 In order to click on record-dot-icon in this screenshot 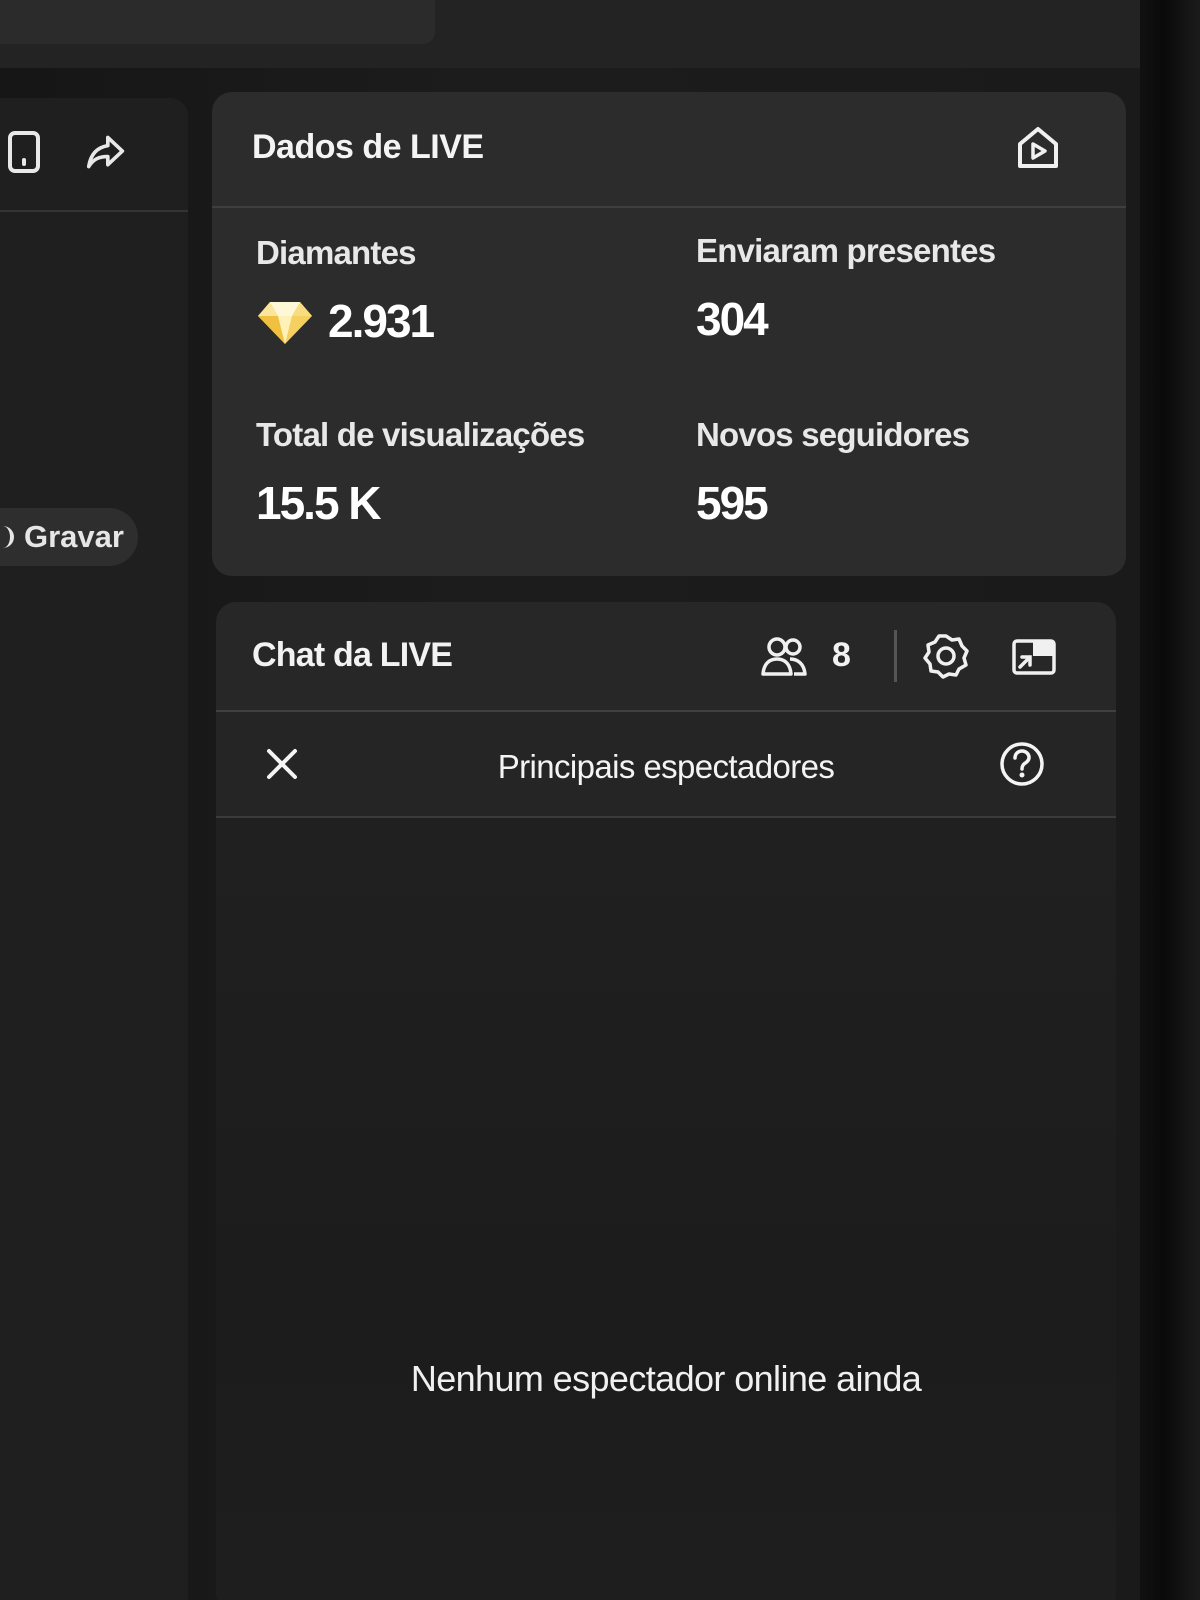, I will do `click(7, 537)`.